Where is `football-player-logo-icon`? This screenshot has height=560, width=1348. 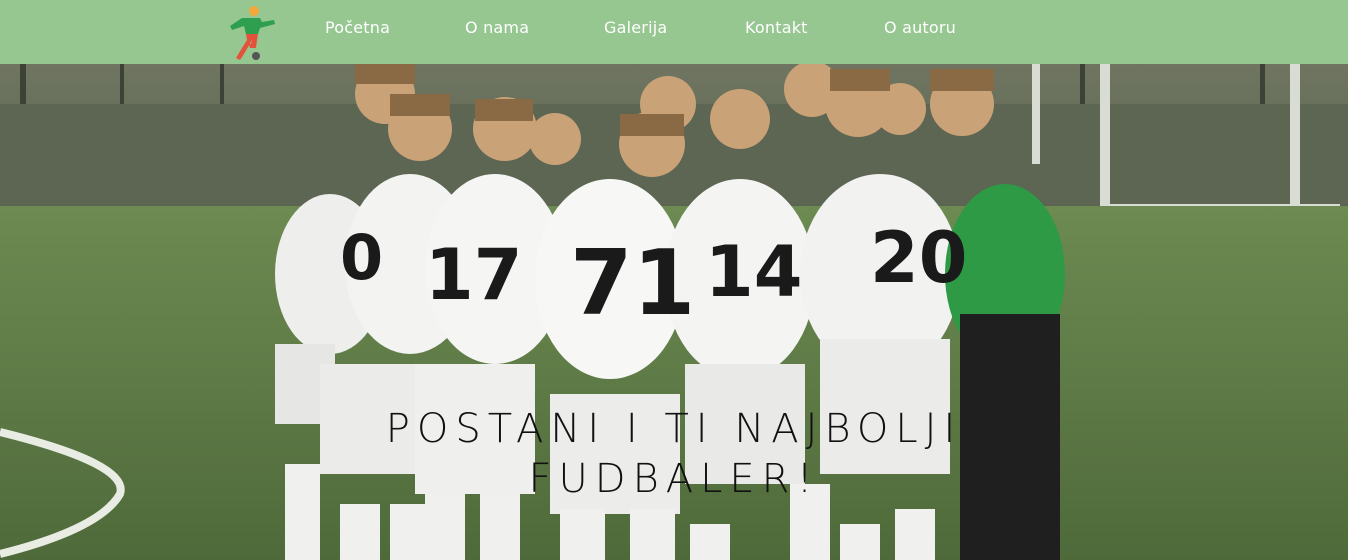 football-player-logo-icon is located at coordinates (250, 33).